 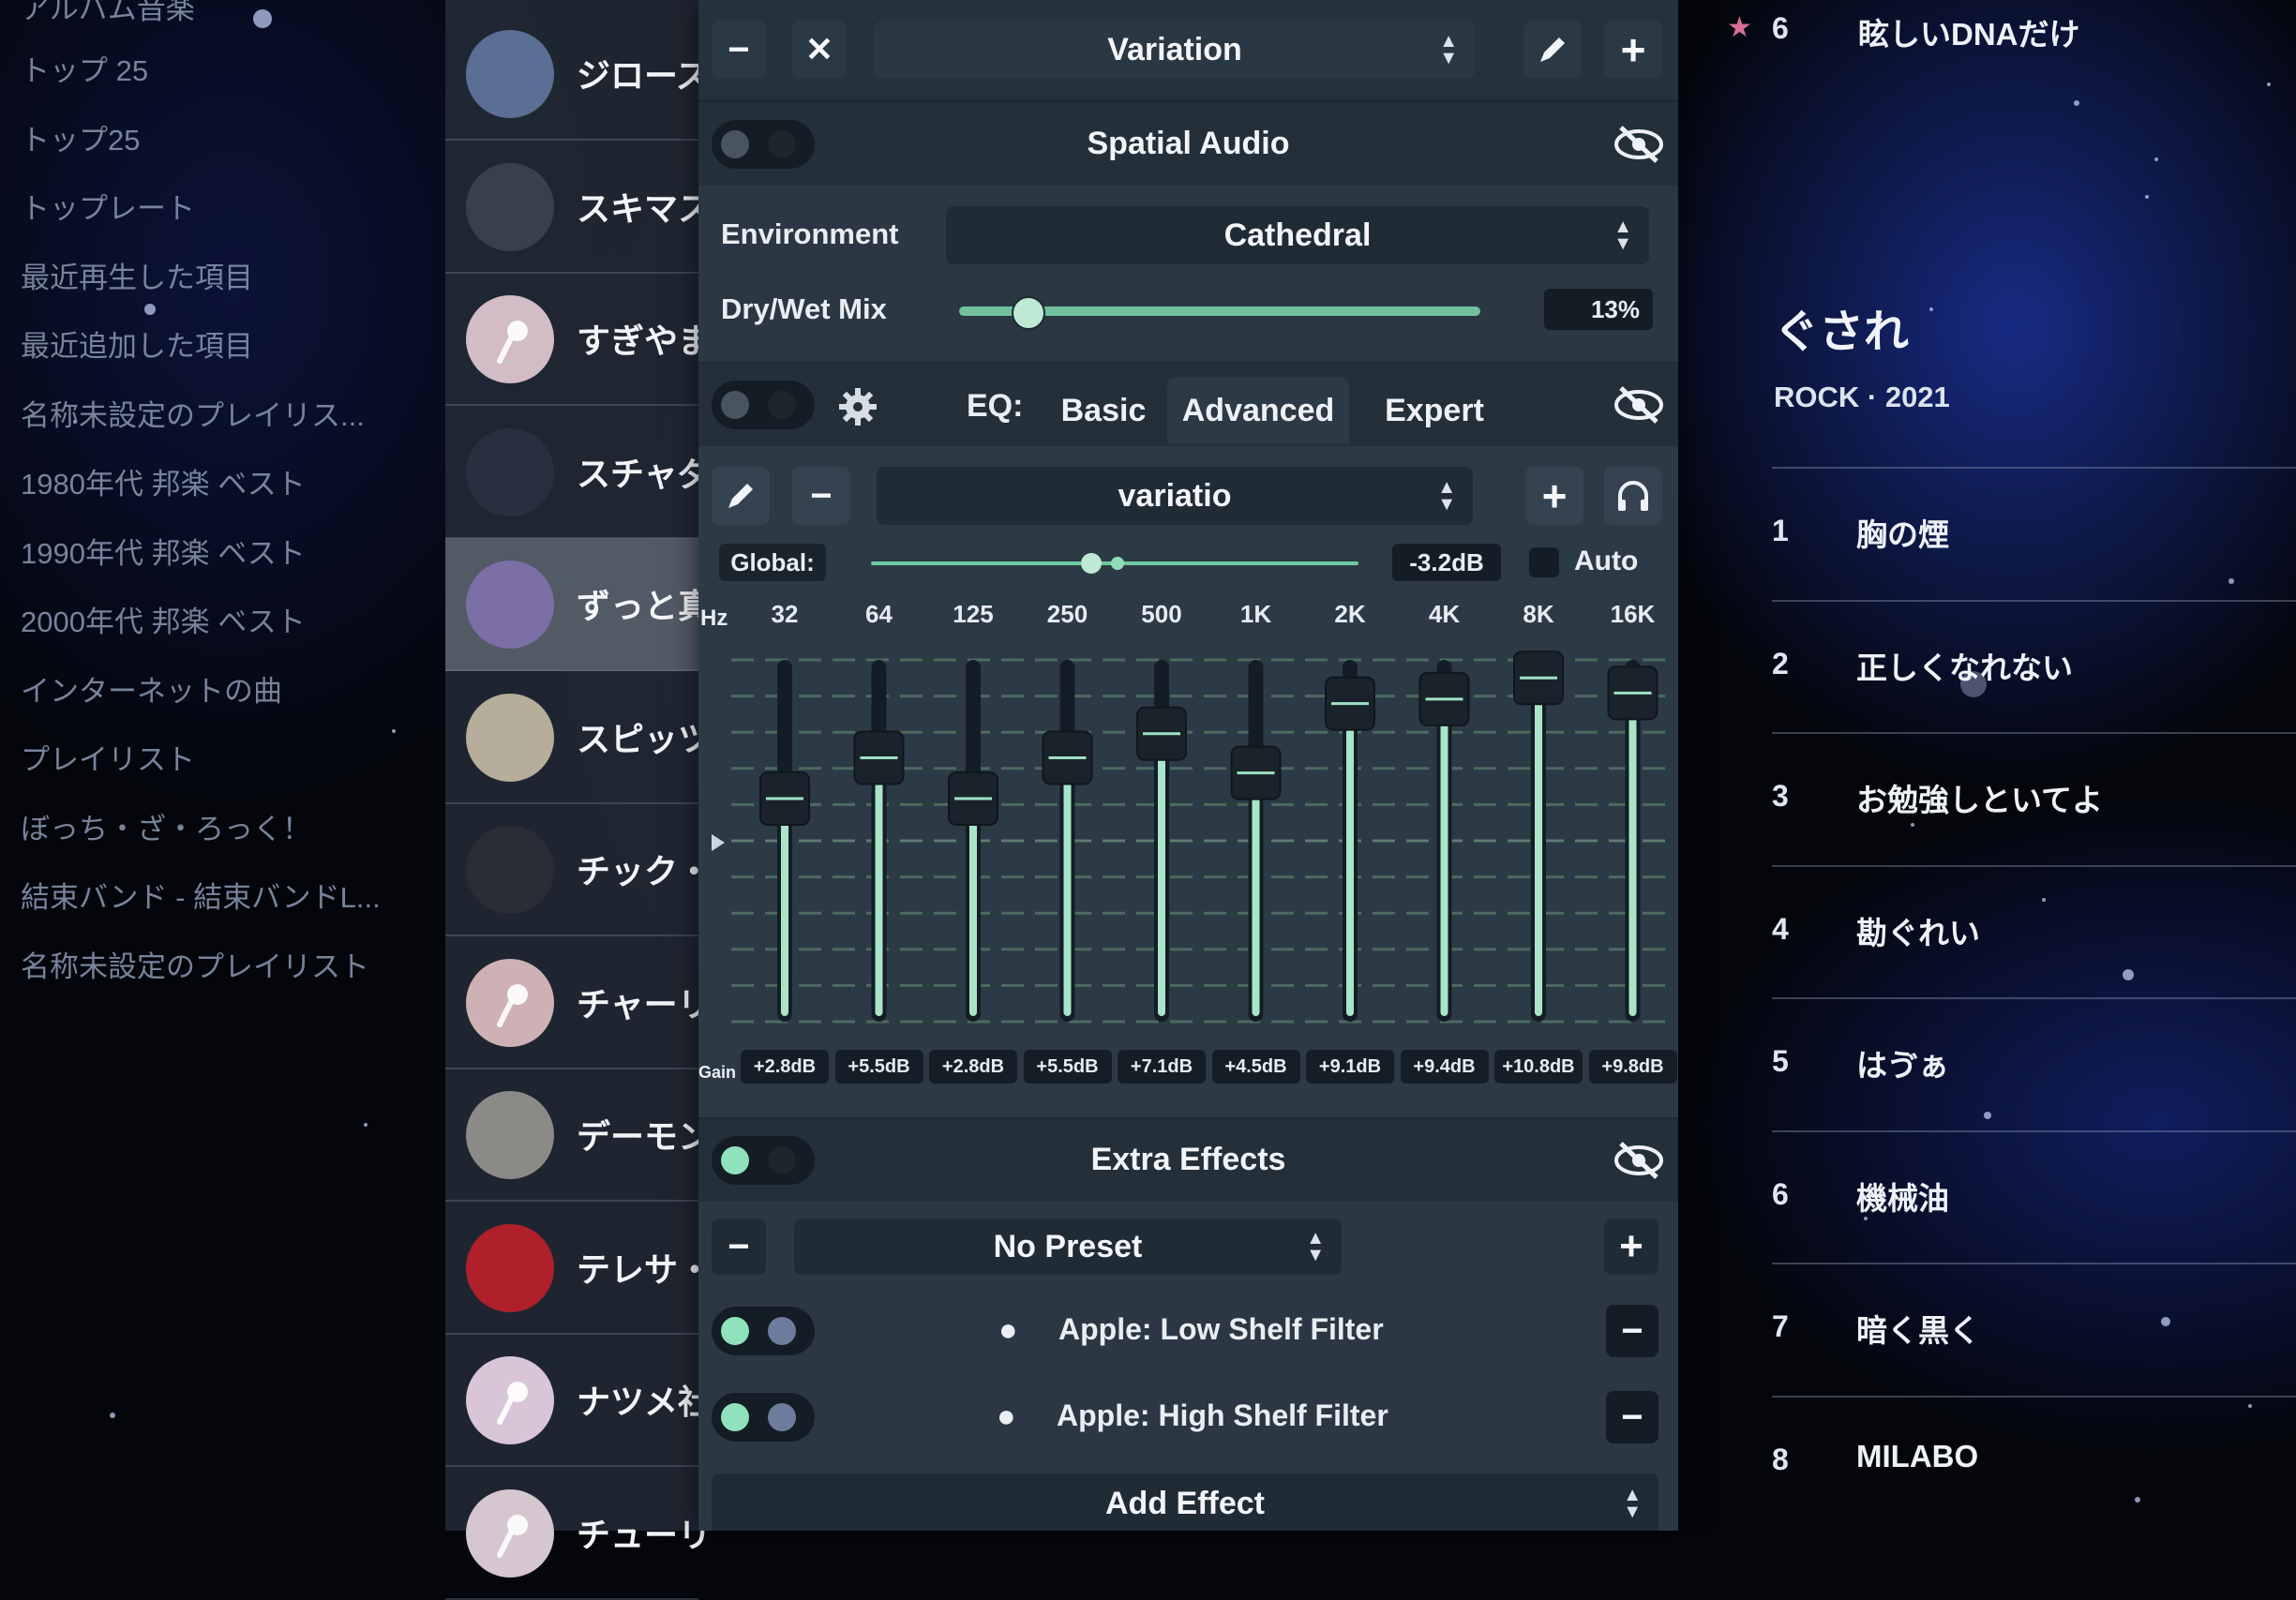 I want to click on artist-row: スキマス, so click(x=578, y=207).